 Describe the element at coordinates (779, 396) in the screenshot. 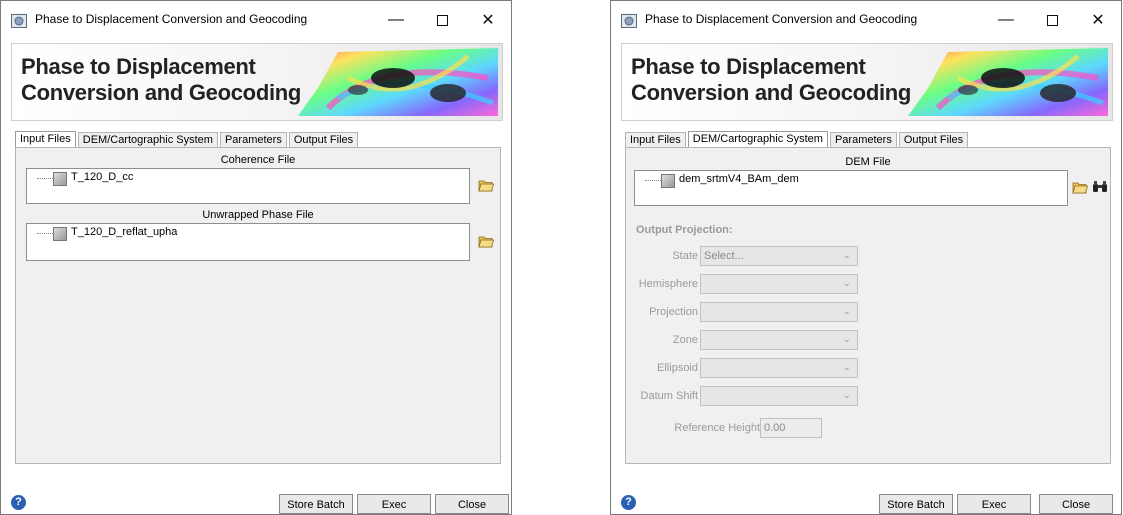

I see `datum-shift-select: ⌄` at that location.